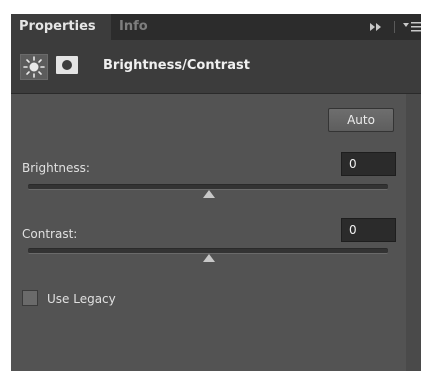 This screenshot has height=371, width=421. I want to click on panel-scrollbar, so click(413, 232).